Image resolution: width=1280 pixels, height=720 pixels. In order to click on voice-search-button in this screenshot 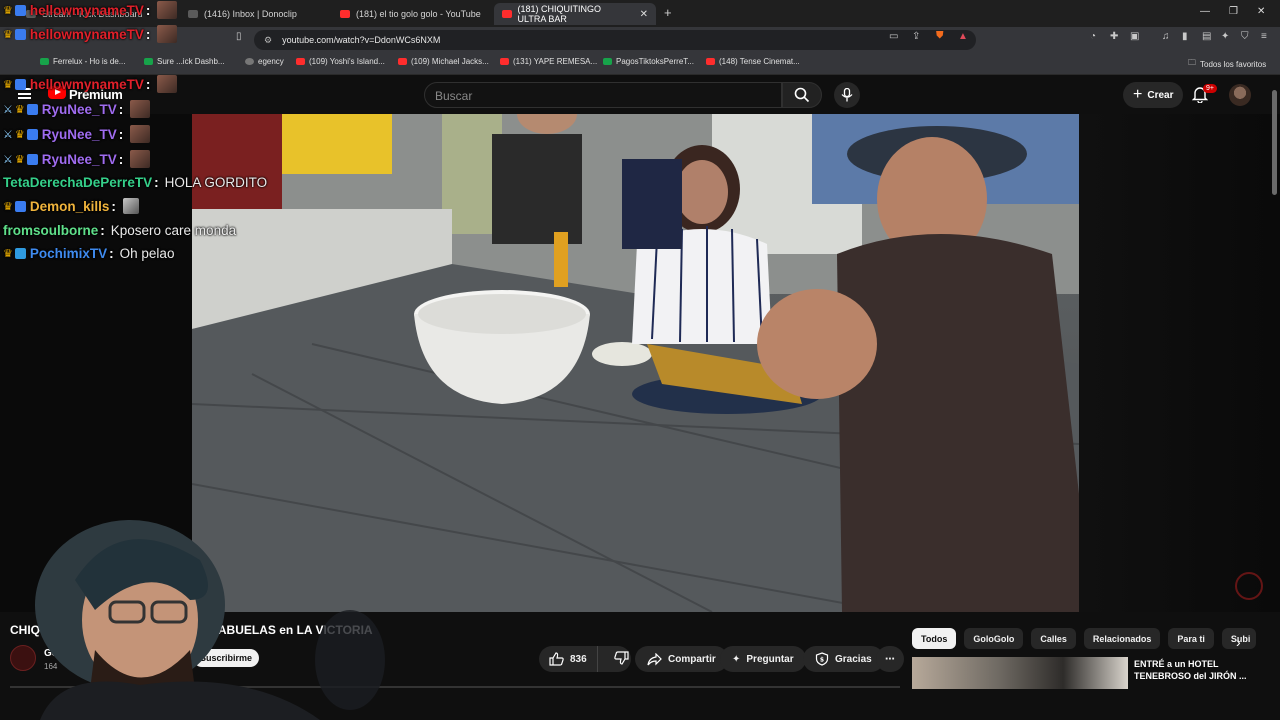, I will do `click(847, 95)`.